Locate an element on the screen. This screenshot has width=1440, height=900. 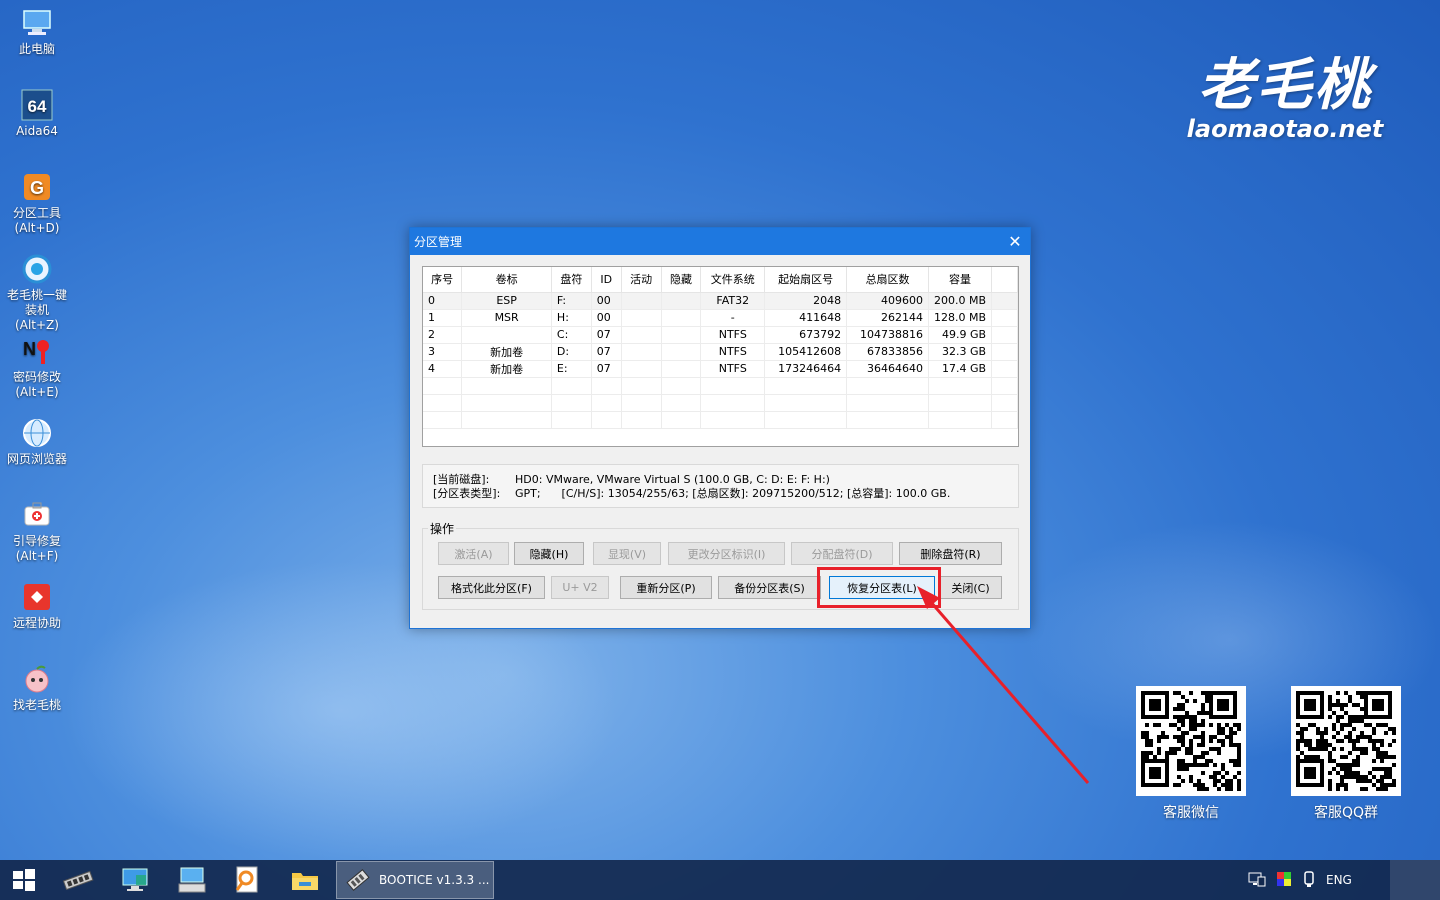
bootice-icon is located at coordinates (358, 880).